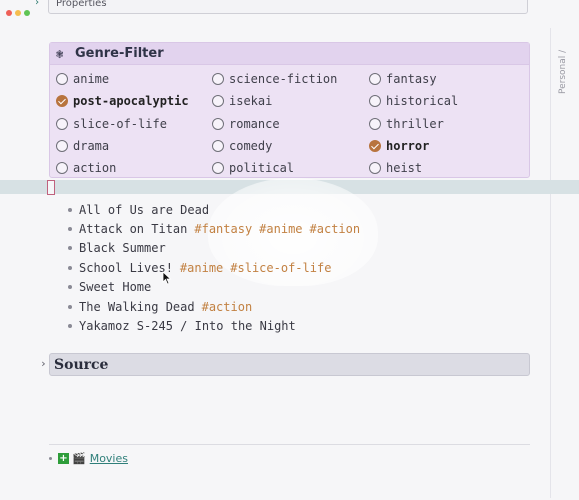 This screenshot has width=579, height=500. What do you see at coordinates (289, 444) in the screenshot?
I see `divider` at bounding box center [289, 444].